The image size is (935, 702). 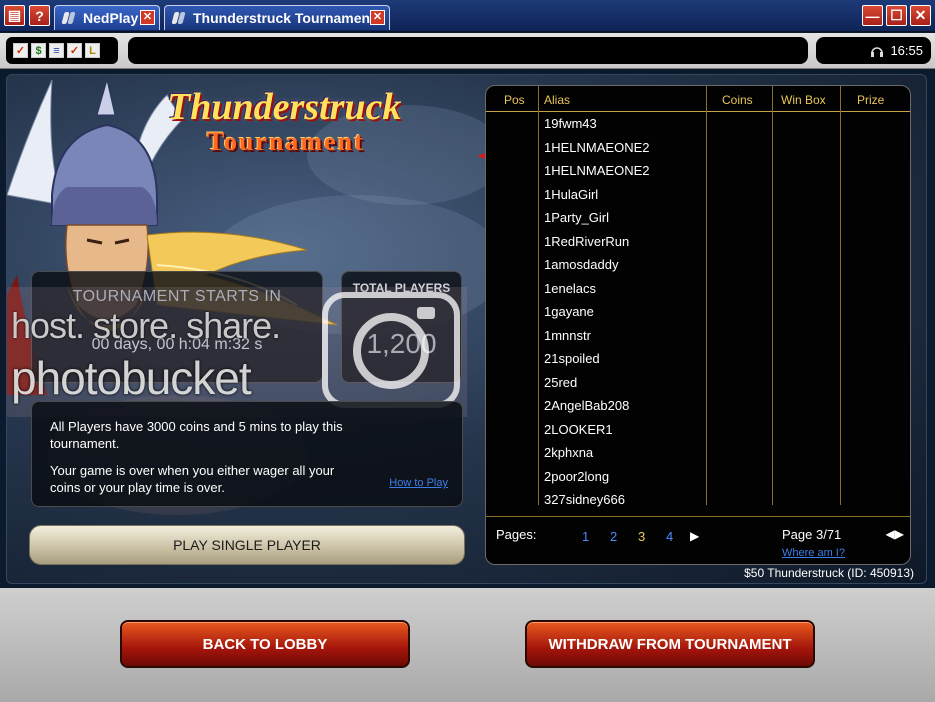 I want to click on cashier-icon: $, so click(x=38, y=50).